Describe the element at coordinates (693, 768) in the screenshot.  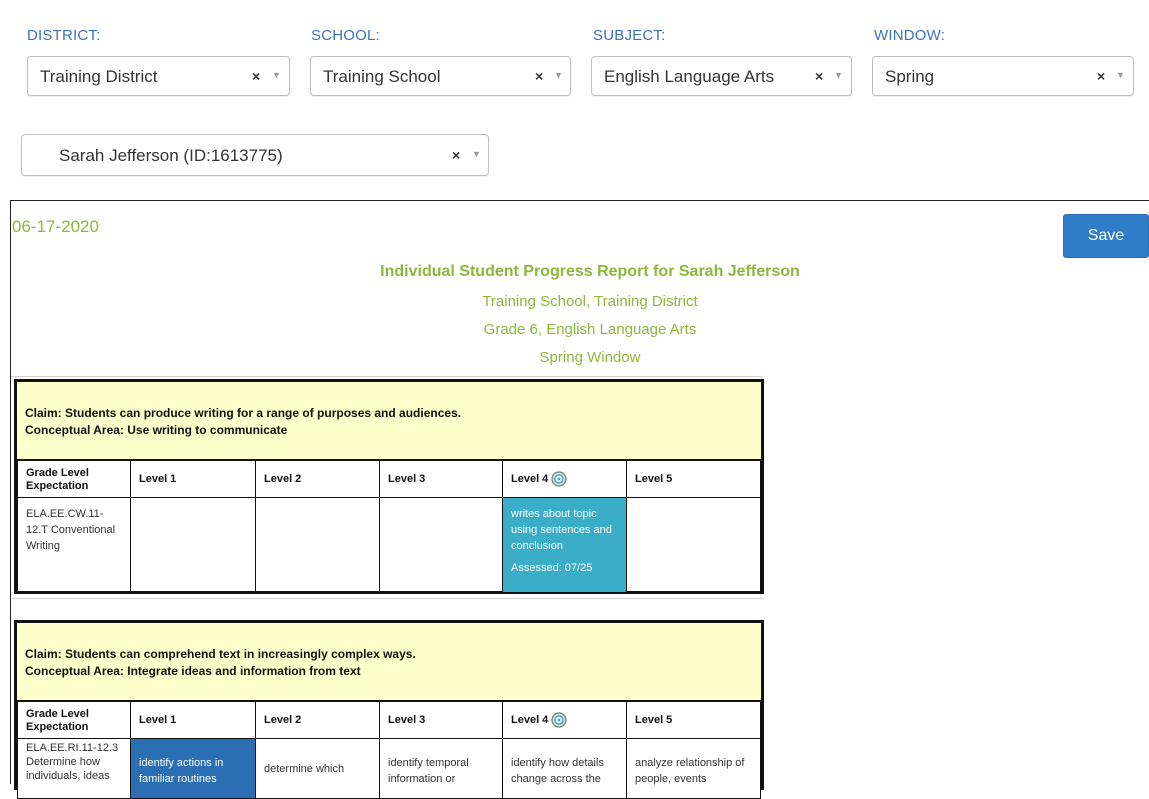
I see `level-5-cell: analyze relationship of people, events` at that location.